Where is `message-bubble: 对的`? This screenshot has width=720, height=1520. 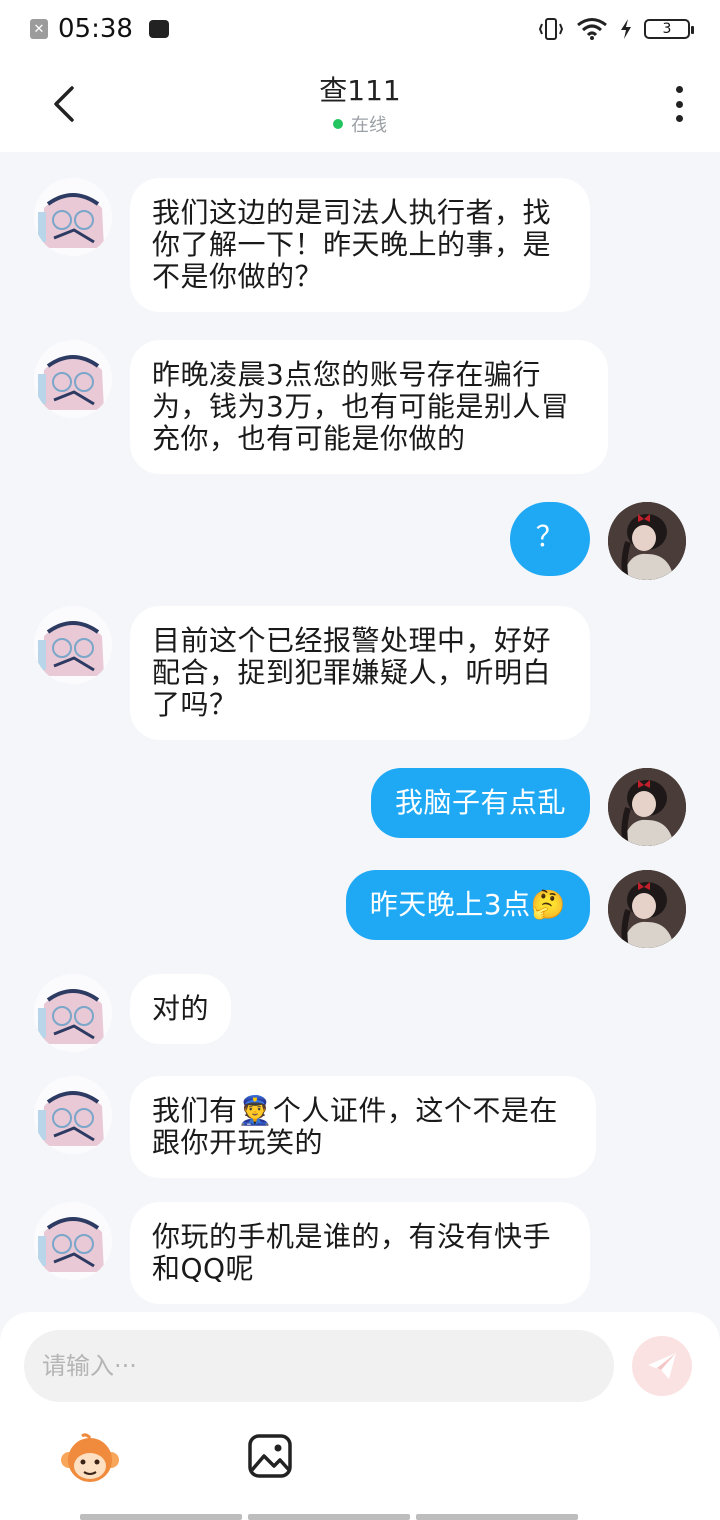
message-bubble: 对的 is located at coordinates (181, 1009).